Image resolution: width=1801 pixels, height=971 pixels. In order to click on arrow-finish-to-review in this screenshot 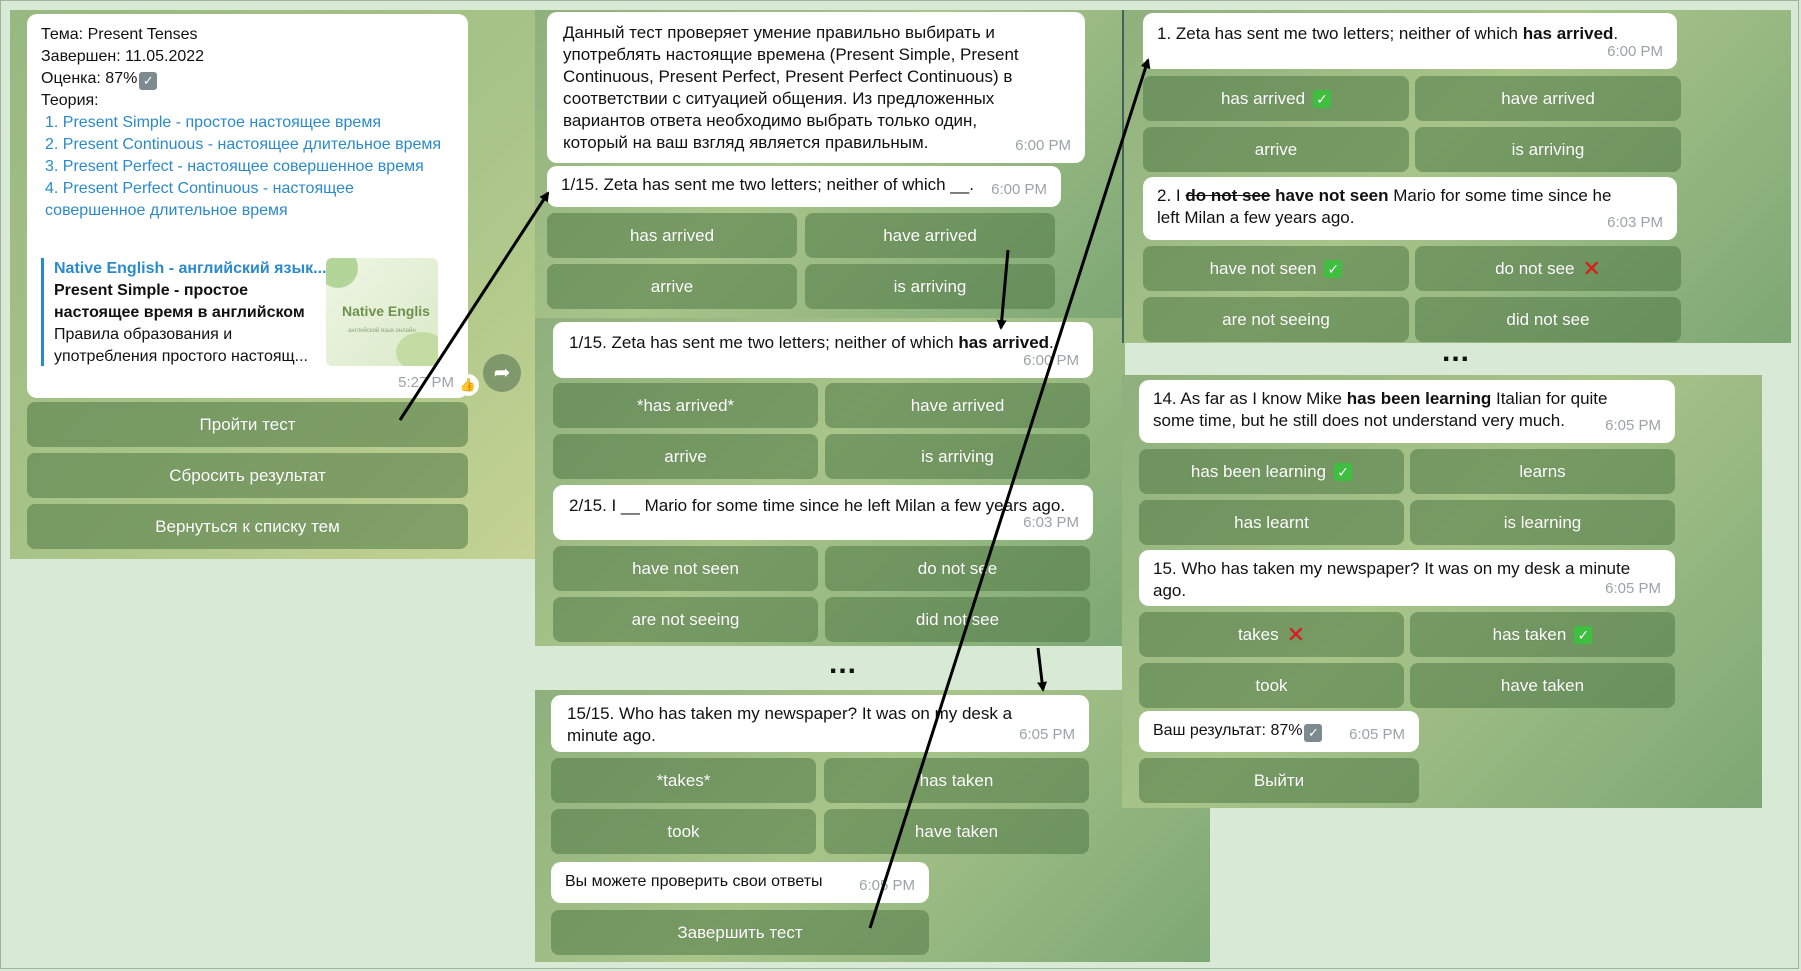, I will do `click(1009, 493)`.